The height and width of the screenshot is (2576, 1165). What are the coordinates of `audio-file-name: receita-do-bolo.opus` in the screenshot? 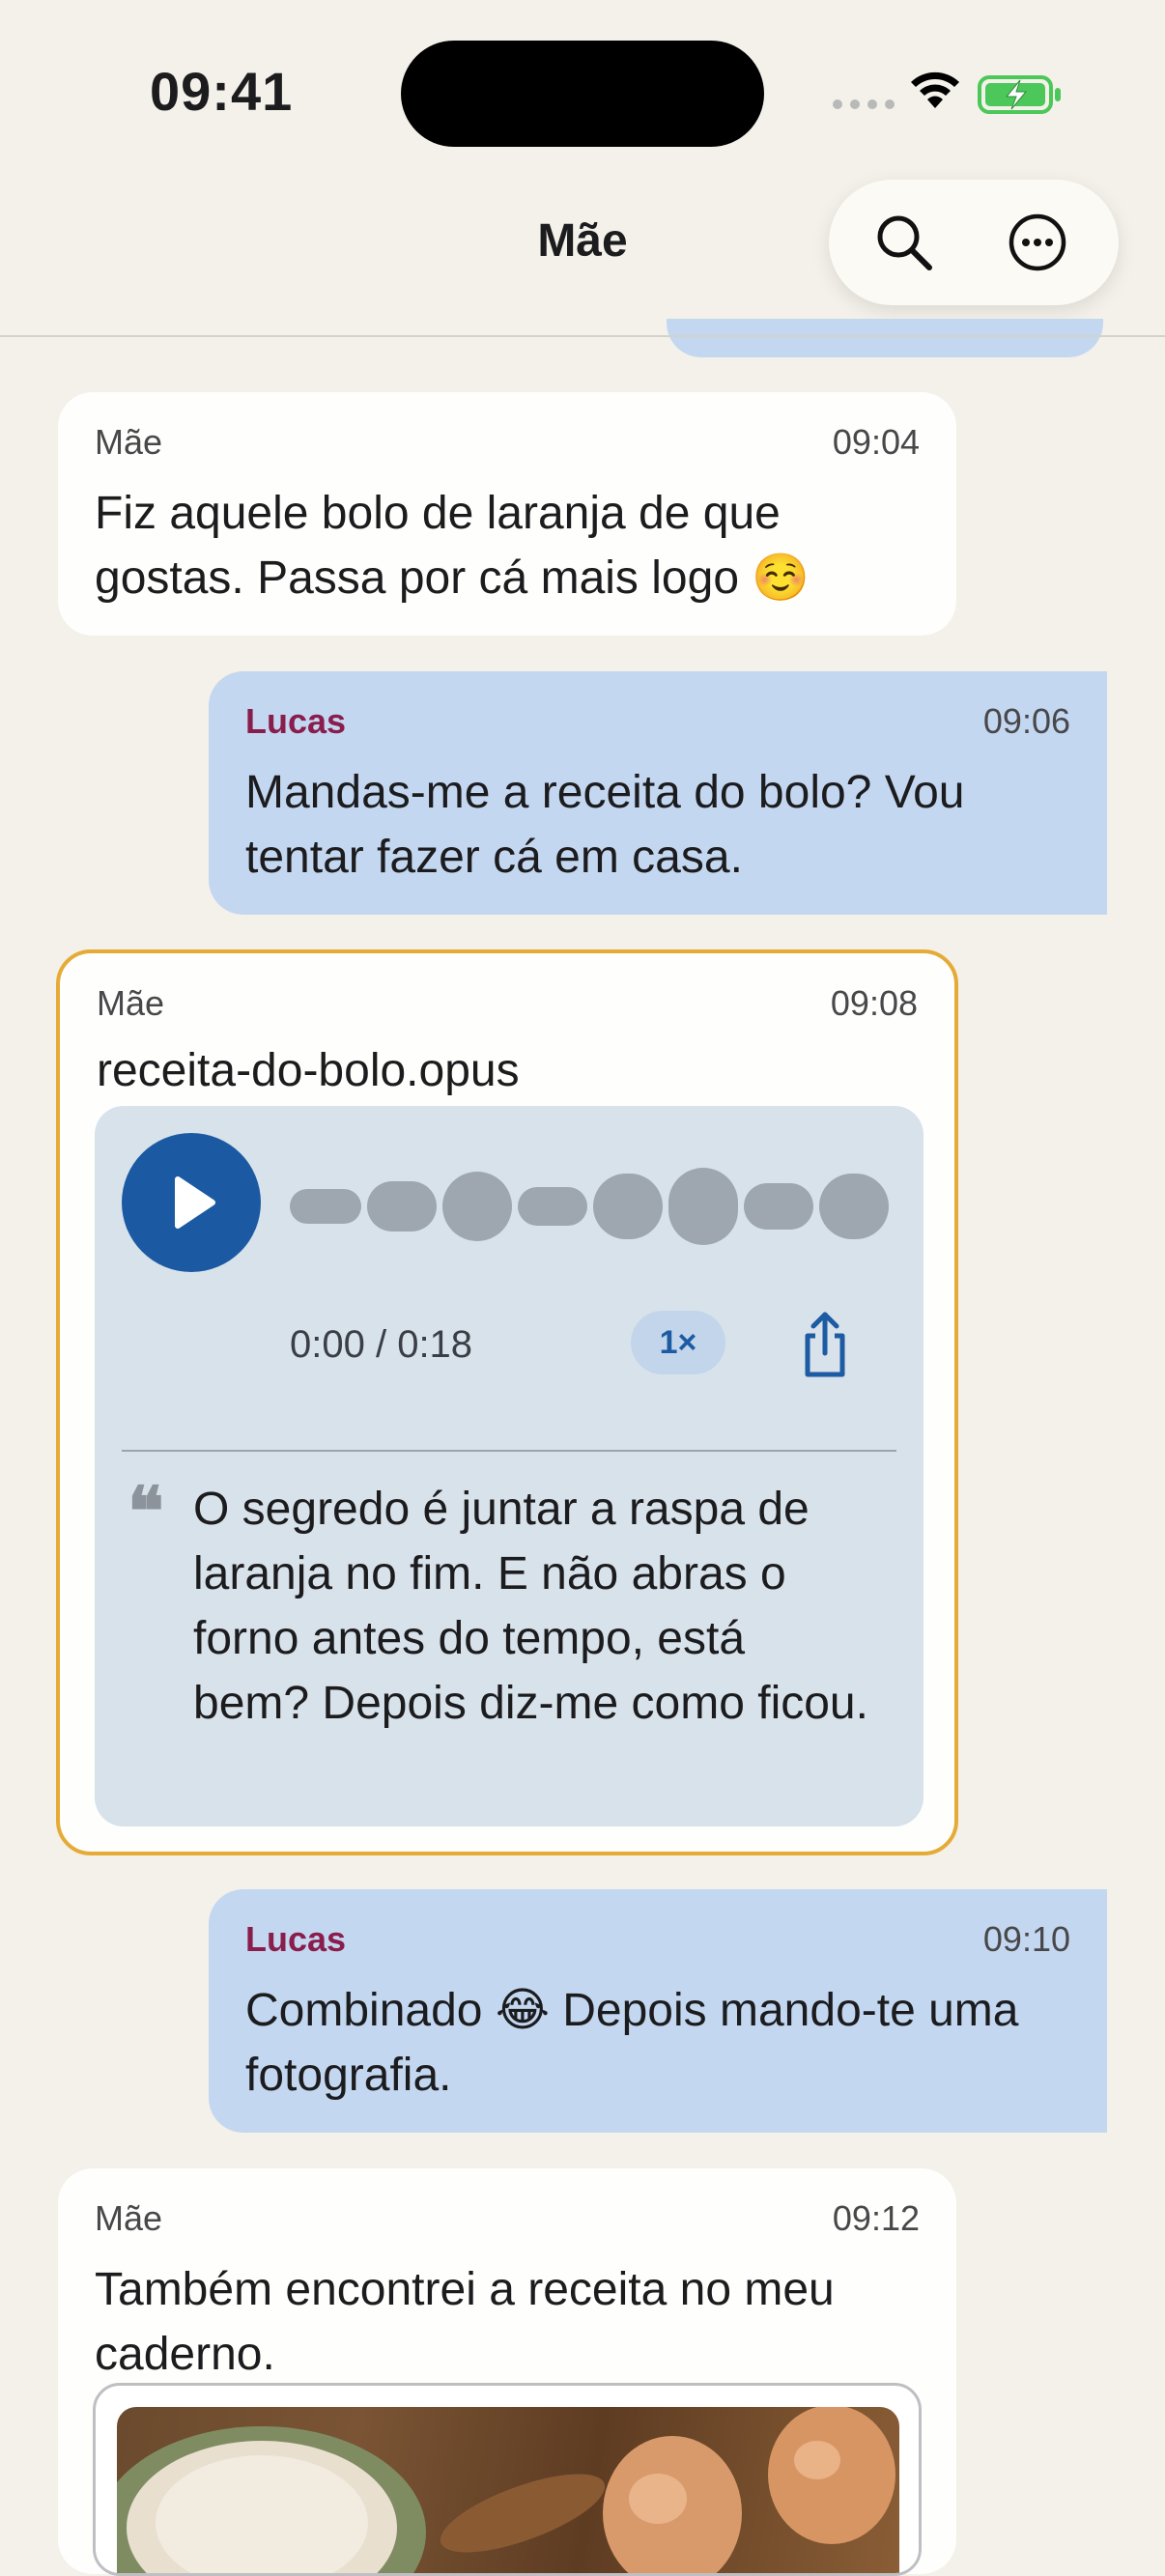 It's located at (309, 1070).